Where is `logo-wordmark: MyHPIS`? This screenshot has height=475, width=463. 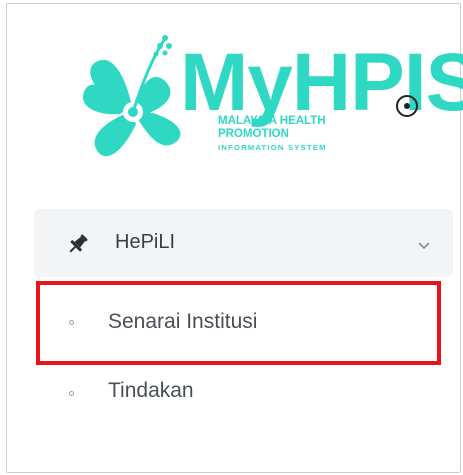
logo-wordmark: MyHPIS is located at coordinates (321, 82).